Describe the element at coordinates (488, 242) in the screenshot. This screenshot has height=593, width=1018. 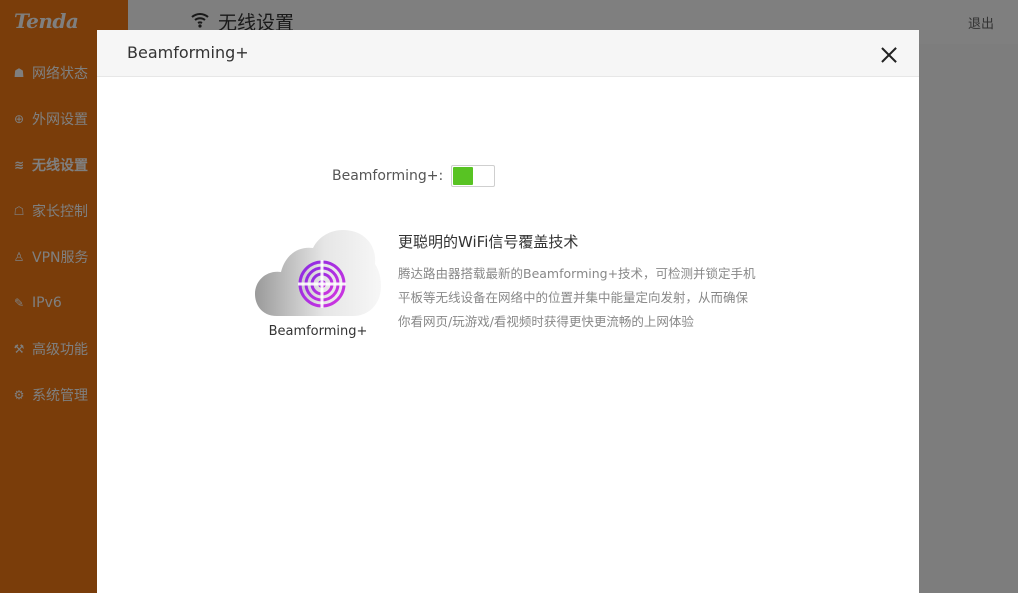
I see `feature-title: 更聪明的WiFi信号覆盖技术` at that location.